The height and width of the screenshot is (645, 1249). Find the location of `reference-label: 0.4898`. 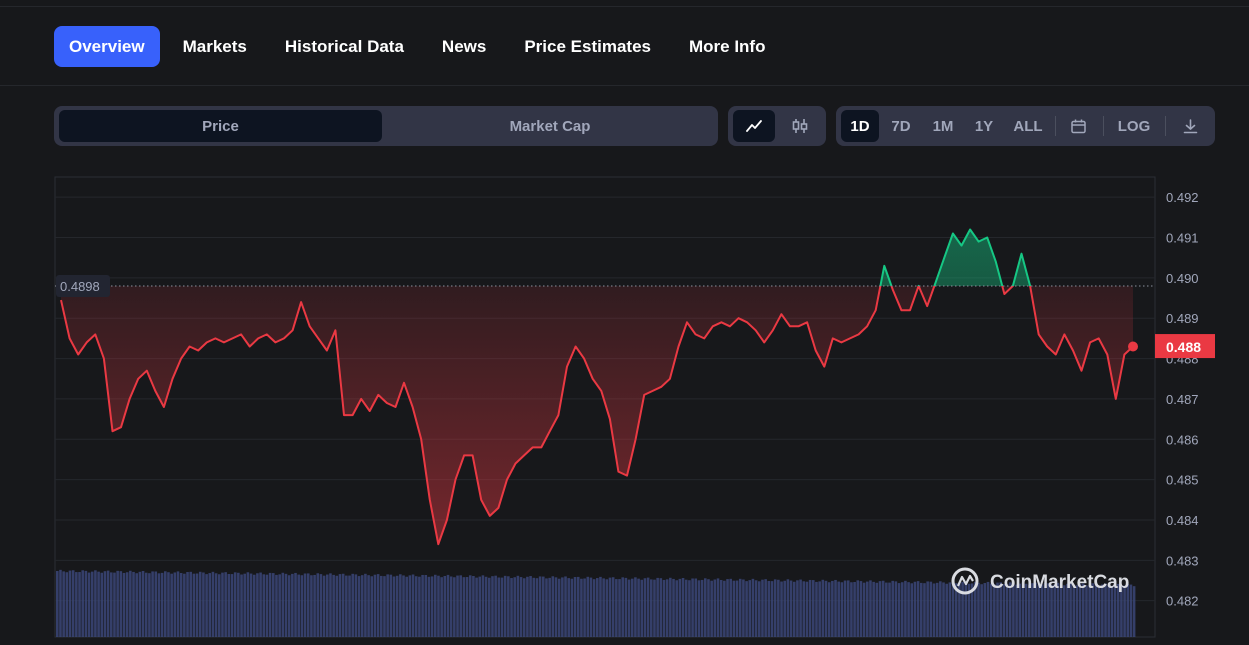

reference-label: 0.4898 is located at coordinates (80, 286).